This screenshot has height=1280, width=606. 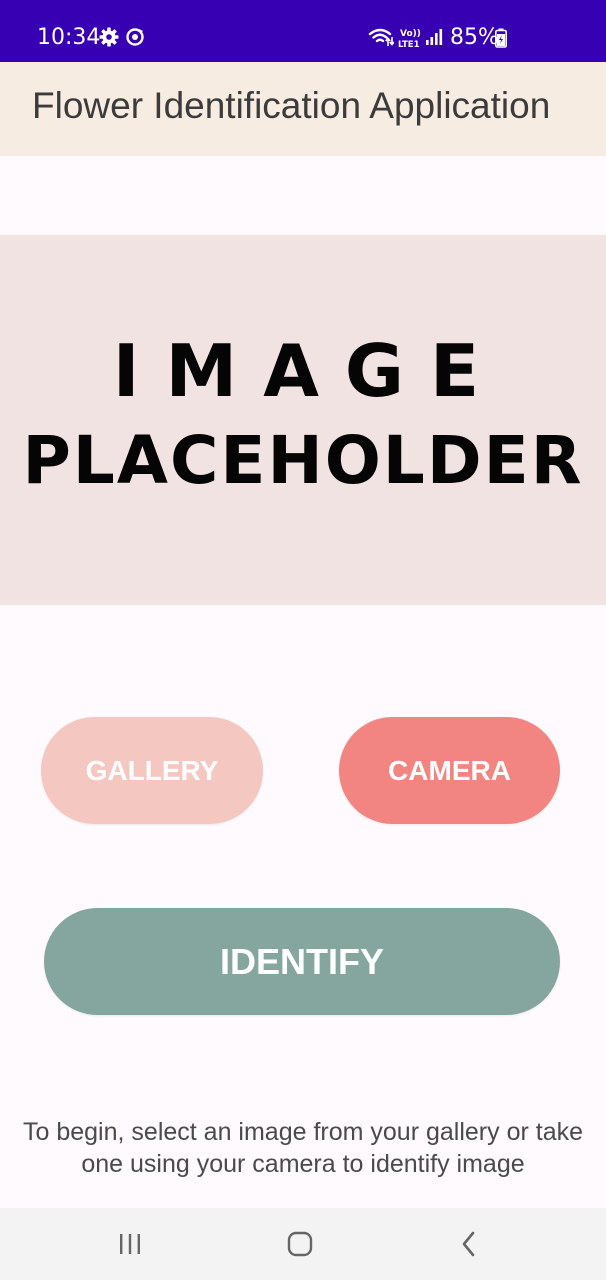 What do you see at coordinates (303, 31) in the screenshot?
I see `status-bar: 10:34 Vo)) LTE1 85%` at bounding box center [303, 31].